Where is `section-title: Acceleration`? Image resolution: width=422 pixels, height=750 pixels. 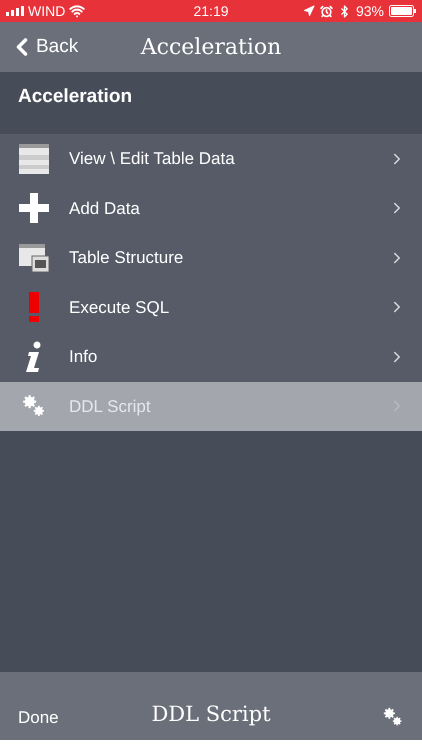
section-title: Acceleration is located at coordinates (75, 96).